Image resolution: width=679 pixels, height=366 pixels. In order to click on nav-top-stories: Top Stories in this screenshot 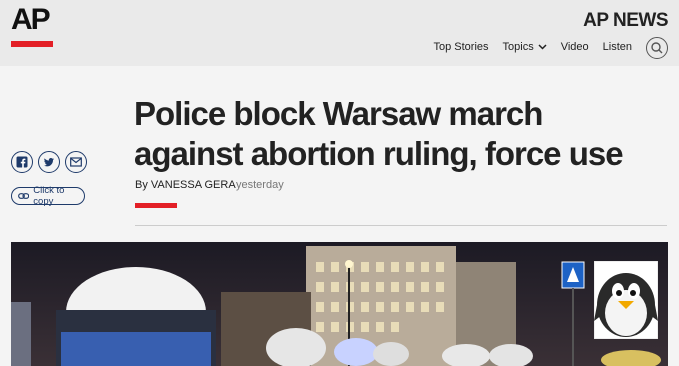, I will do `click(460, 47)`.